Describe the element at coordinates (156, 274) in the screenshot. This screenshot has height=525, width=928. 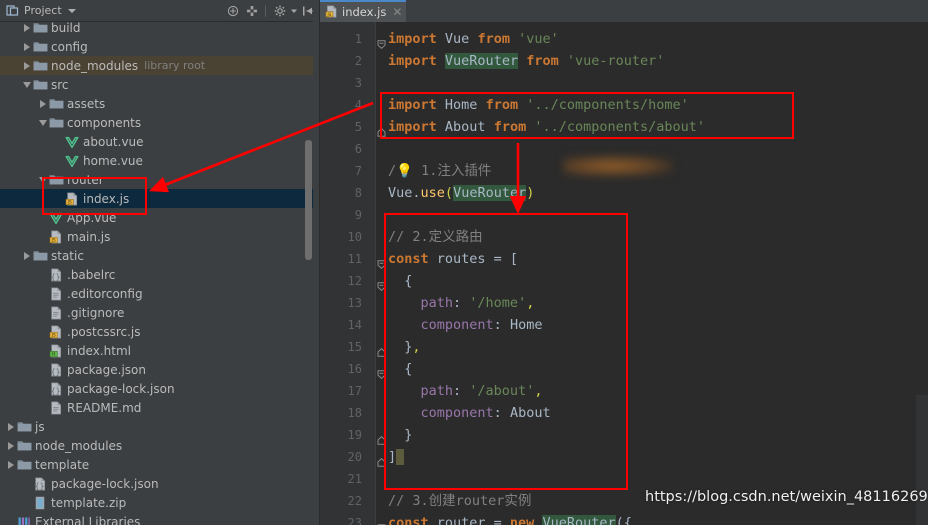
I see `tree-item: {} .babelrc` at that location.